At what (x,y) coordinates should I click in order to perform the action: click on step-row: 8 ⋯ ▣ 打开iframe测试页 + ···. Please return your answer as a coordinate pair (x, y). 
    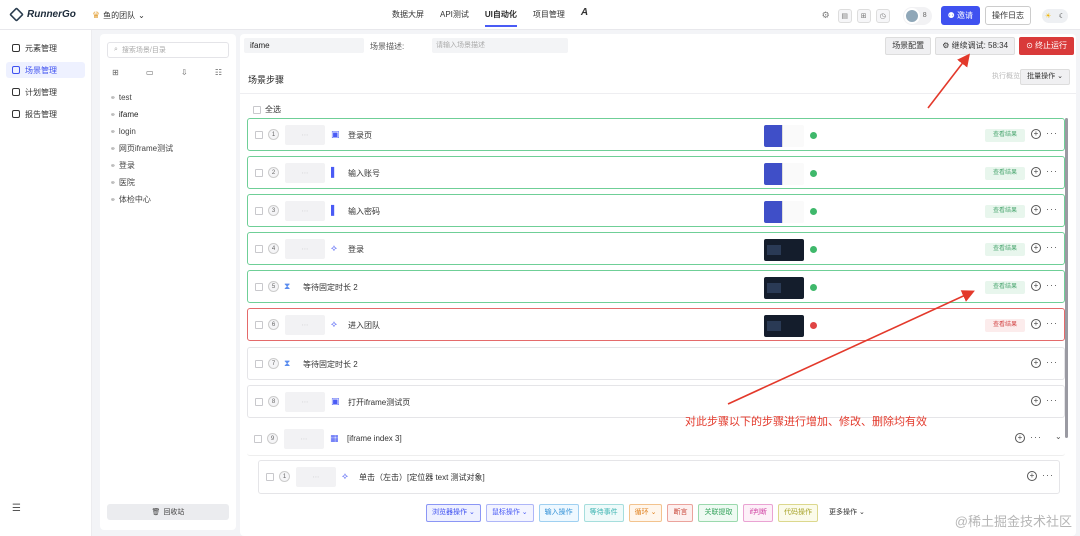
    Looking at the image, I should click on (656, 401).